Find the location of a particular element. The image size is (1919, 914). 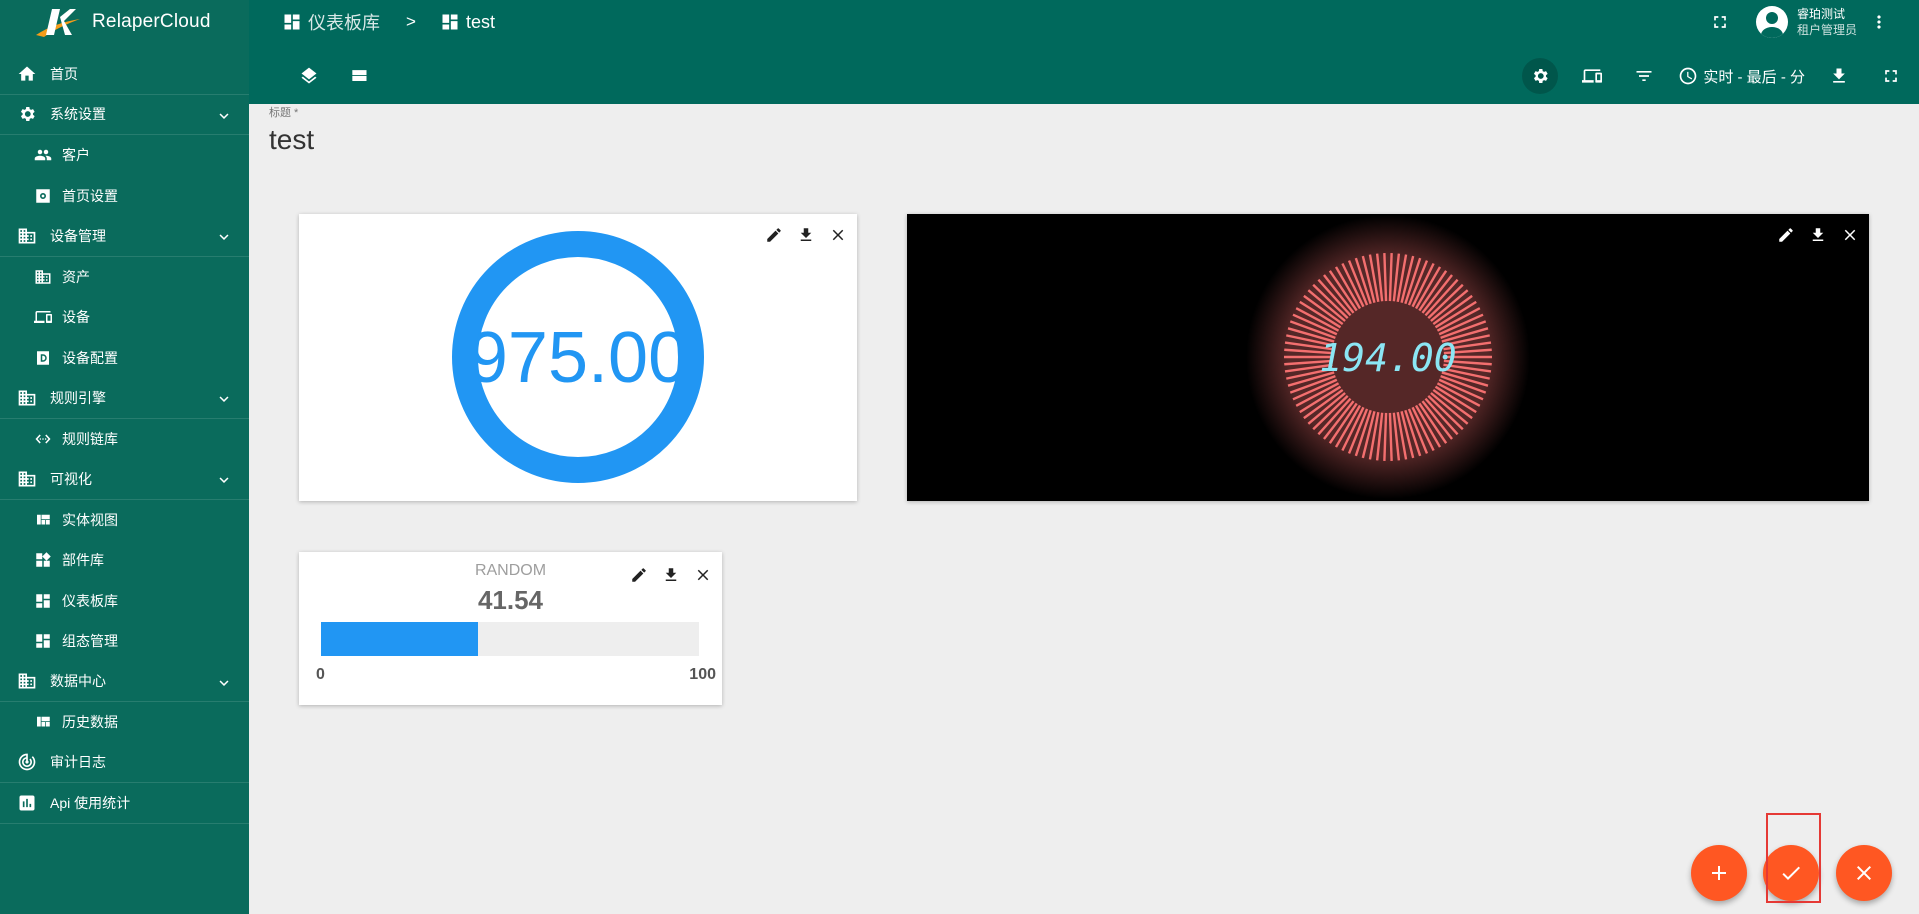

bar-max-label: 100 is located at coordinates (702, 674).